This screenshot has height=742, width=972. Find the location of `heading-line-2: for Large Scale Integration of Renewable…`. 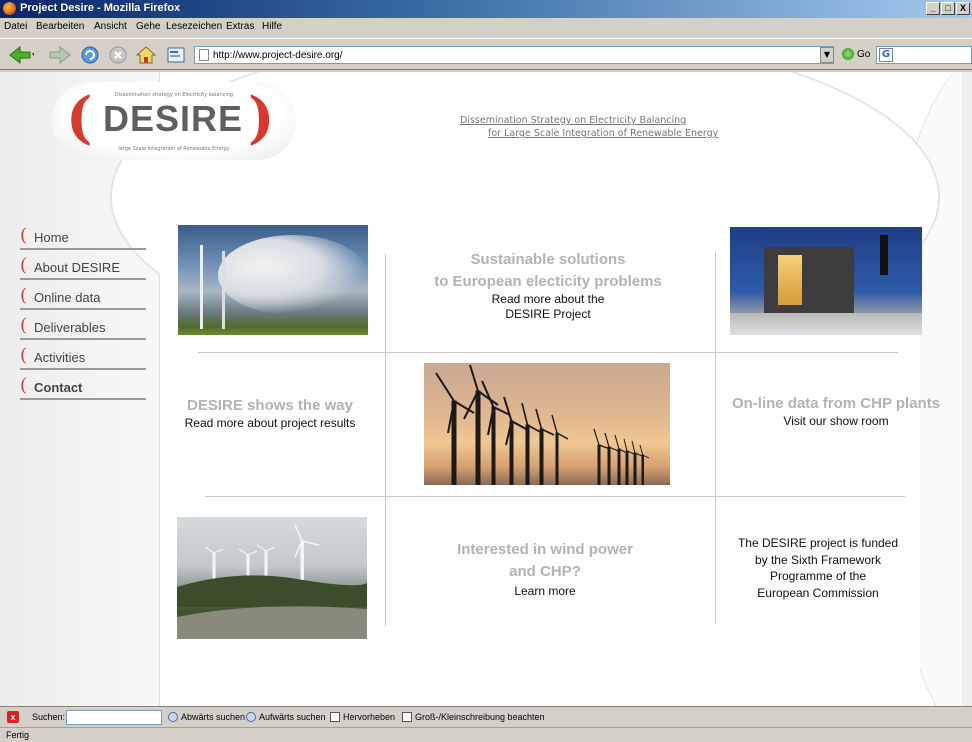

heading-line-2: for Large Scale Integration of Renewable… is located at coordinates (603, 133).